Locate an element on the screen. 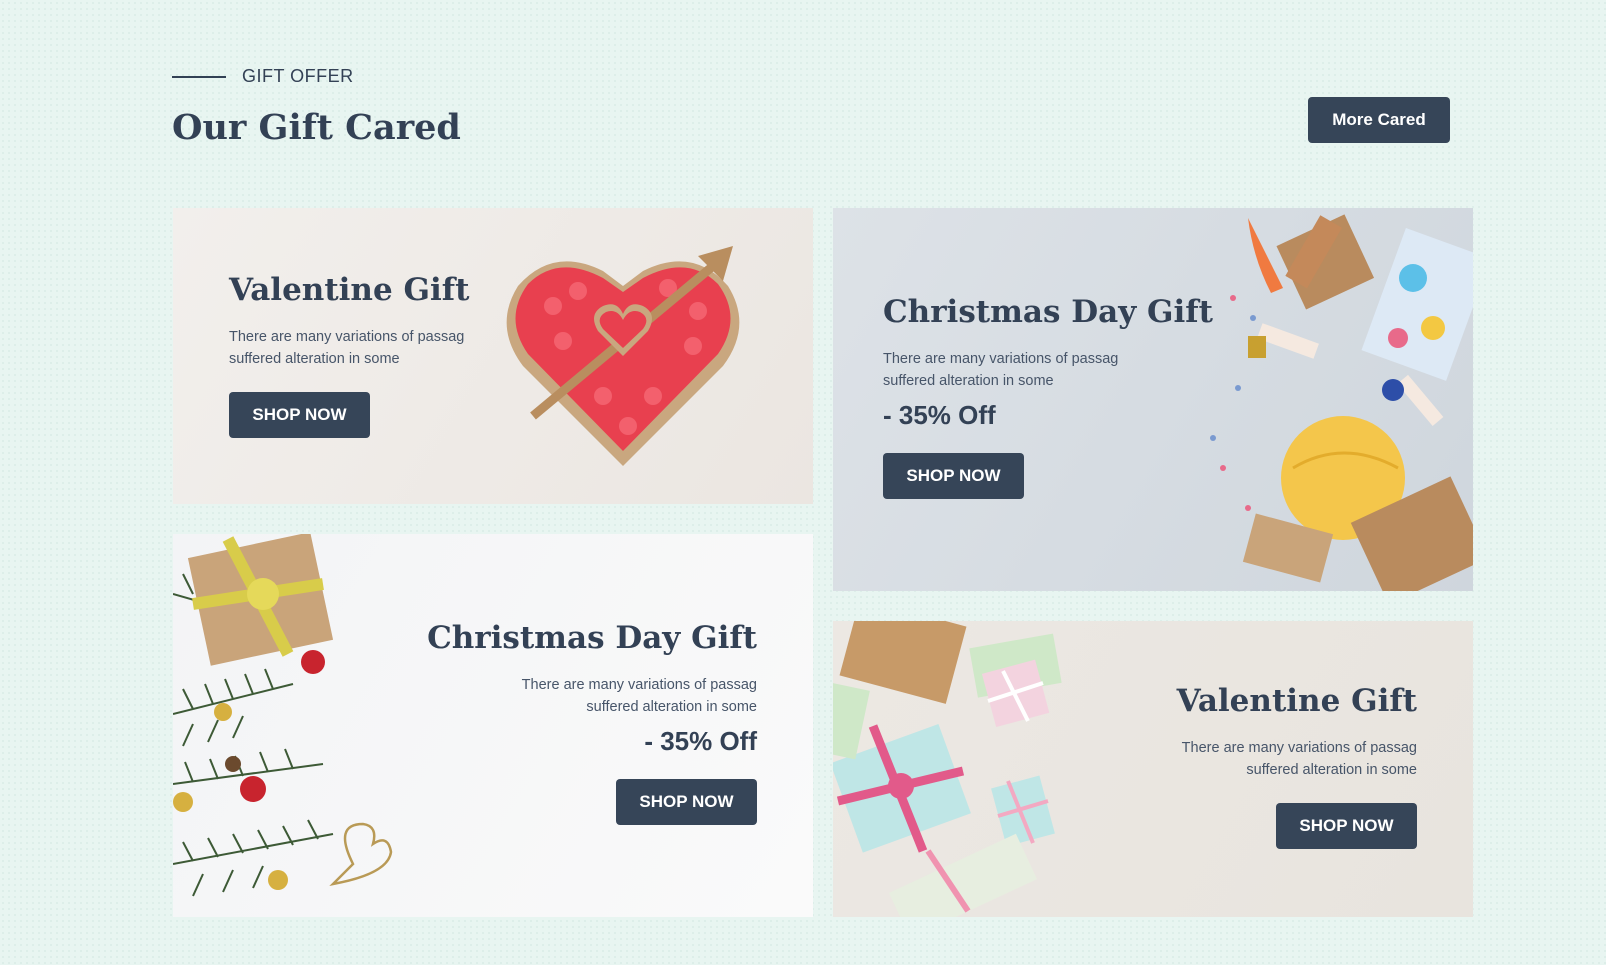 The image size is (1606, 965). eyebrow-text: GIFT OFFER is located at coordinates (298, 76).